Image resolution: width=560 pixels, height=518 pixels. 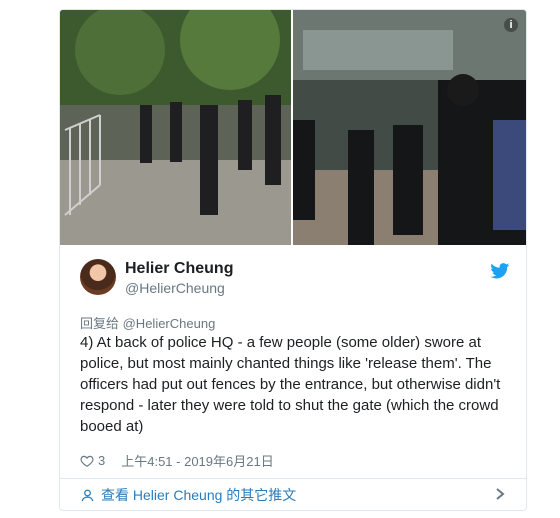 I want to click on reply-to-line: 回复给 @HelierCheung, so click(x=147, y=322).